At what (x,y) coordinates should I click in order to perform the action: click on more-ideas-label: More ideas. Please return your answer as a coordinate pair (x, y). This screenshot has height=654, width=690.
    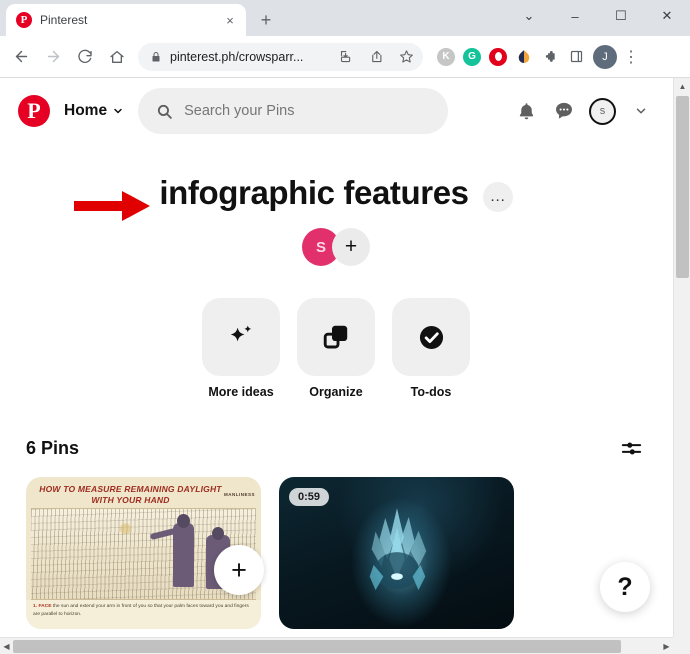
    Looking at the image, I should click on (241, 392).